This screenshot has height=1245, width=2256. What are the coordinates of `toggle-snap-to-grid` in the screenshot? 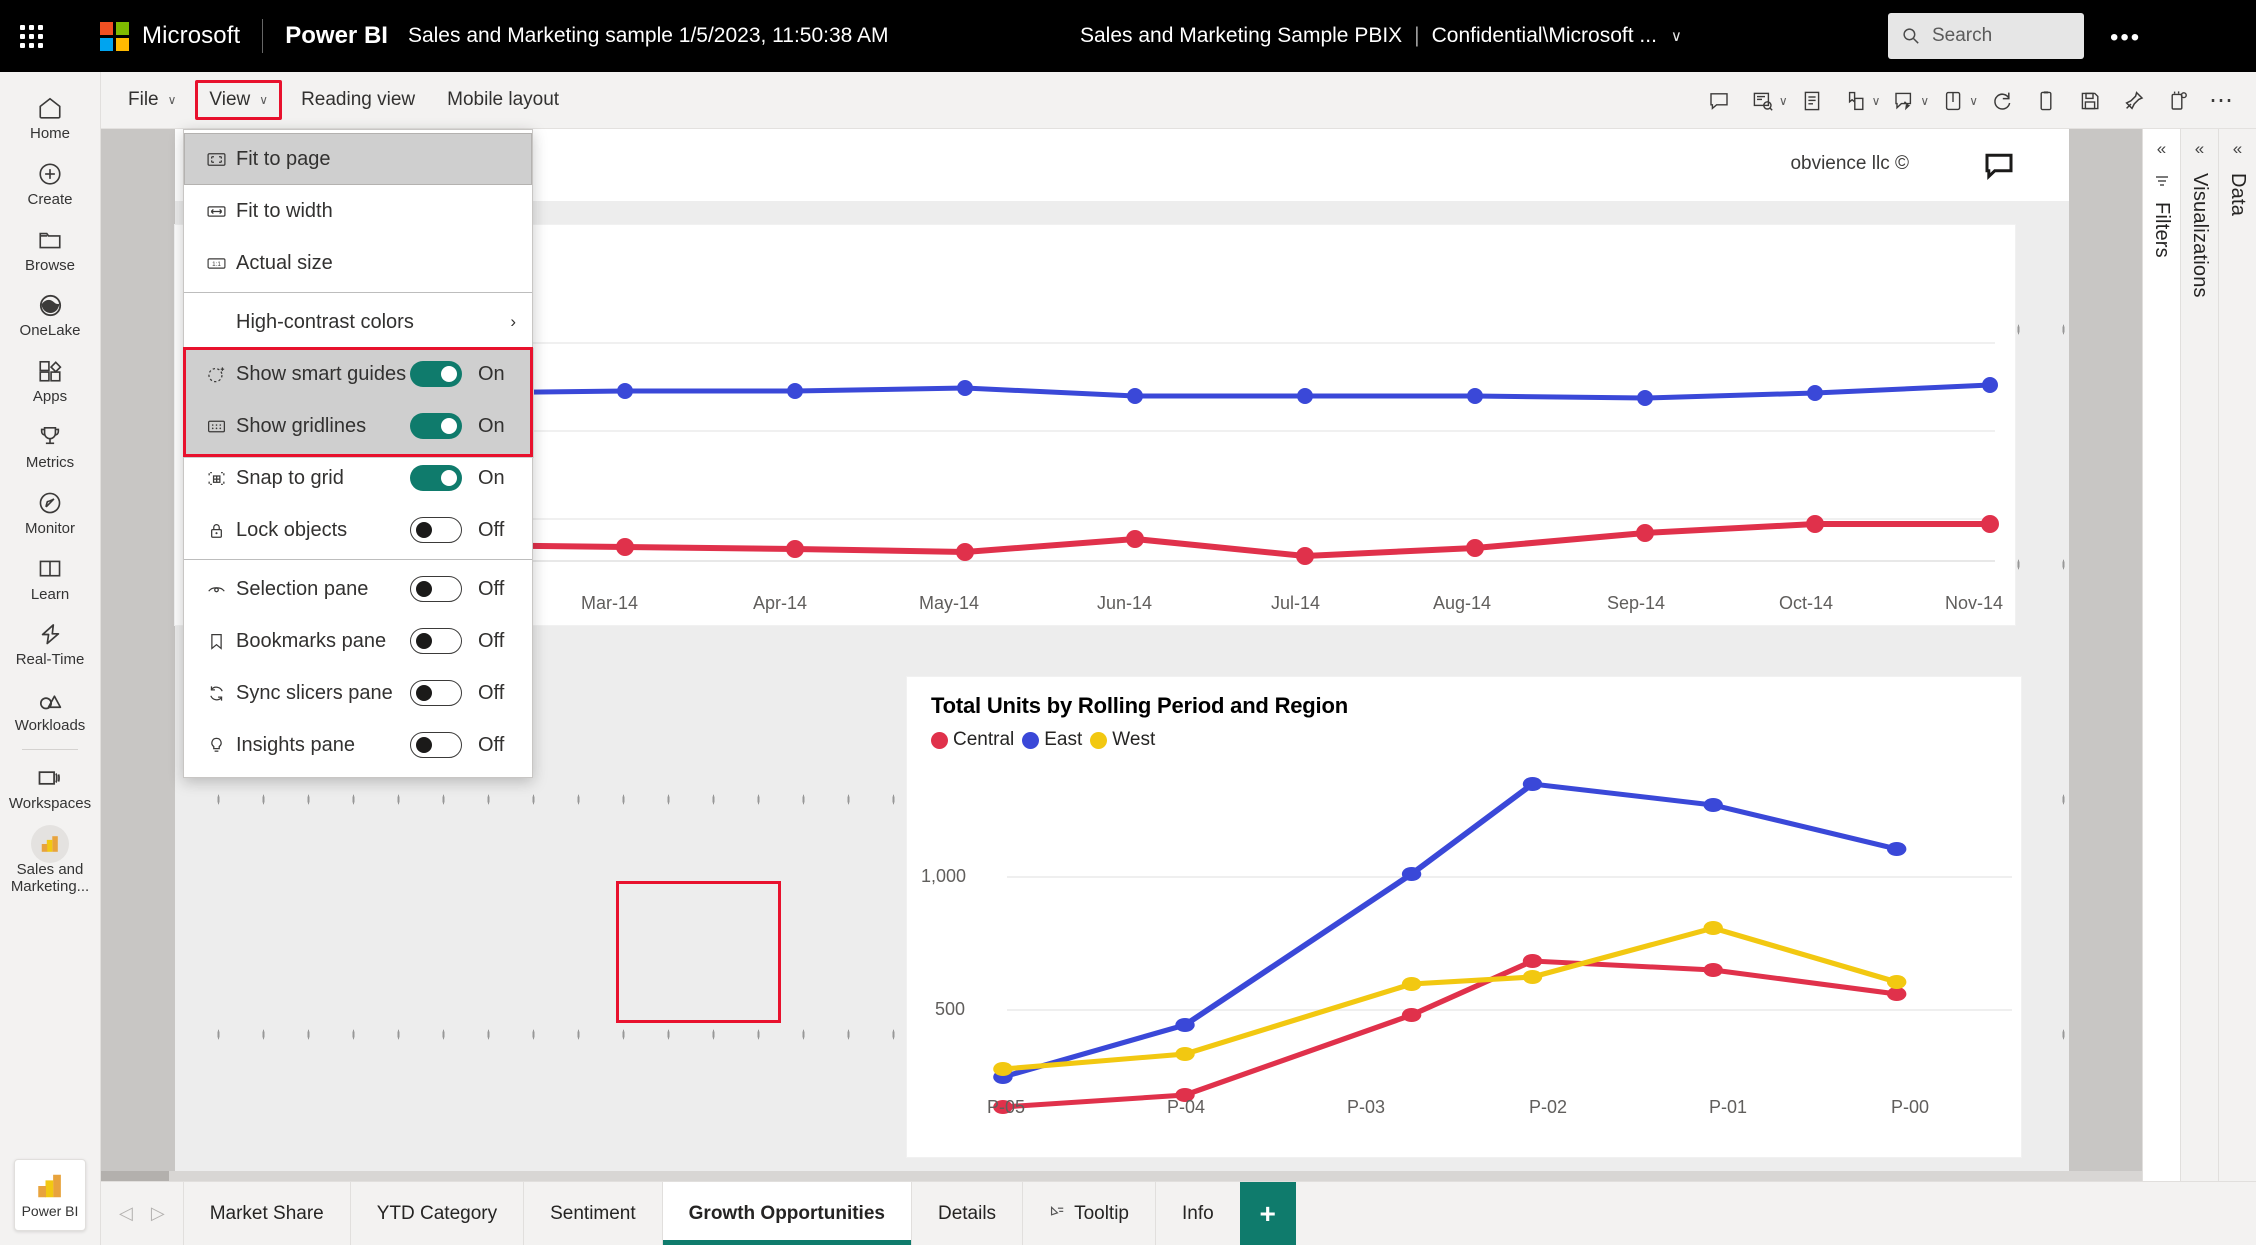 It's located at (436, 478).